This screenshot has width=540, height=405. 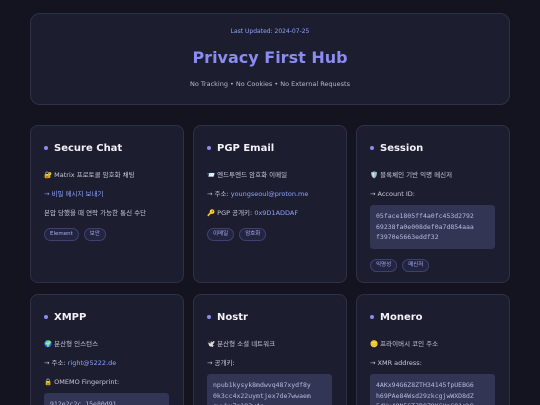 I want to click on card-description: 🔐 Matrix 프로토콜 암호화 채팅, so click(x=89, y=175).